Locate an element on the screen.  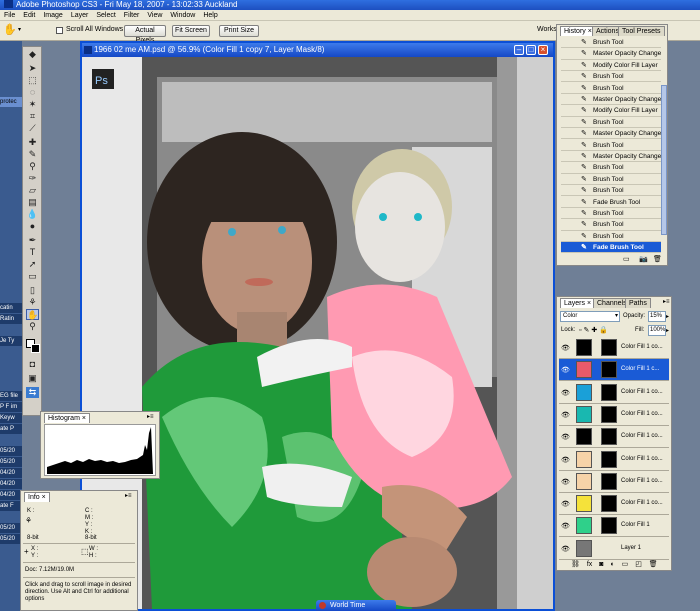
new-layer-icon: ◰ is located at coordinates (638, 564).